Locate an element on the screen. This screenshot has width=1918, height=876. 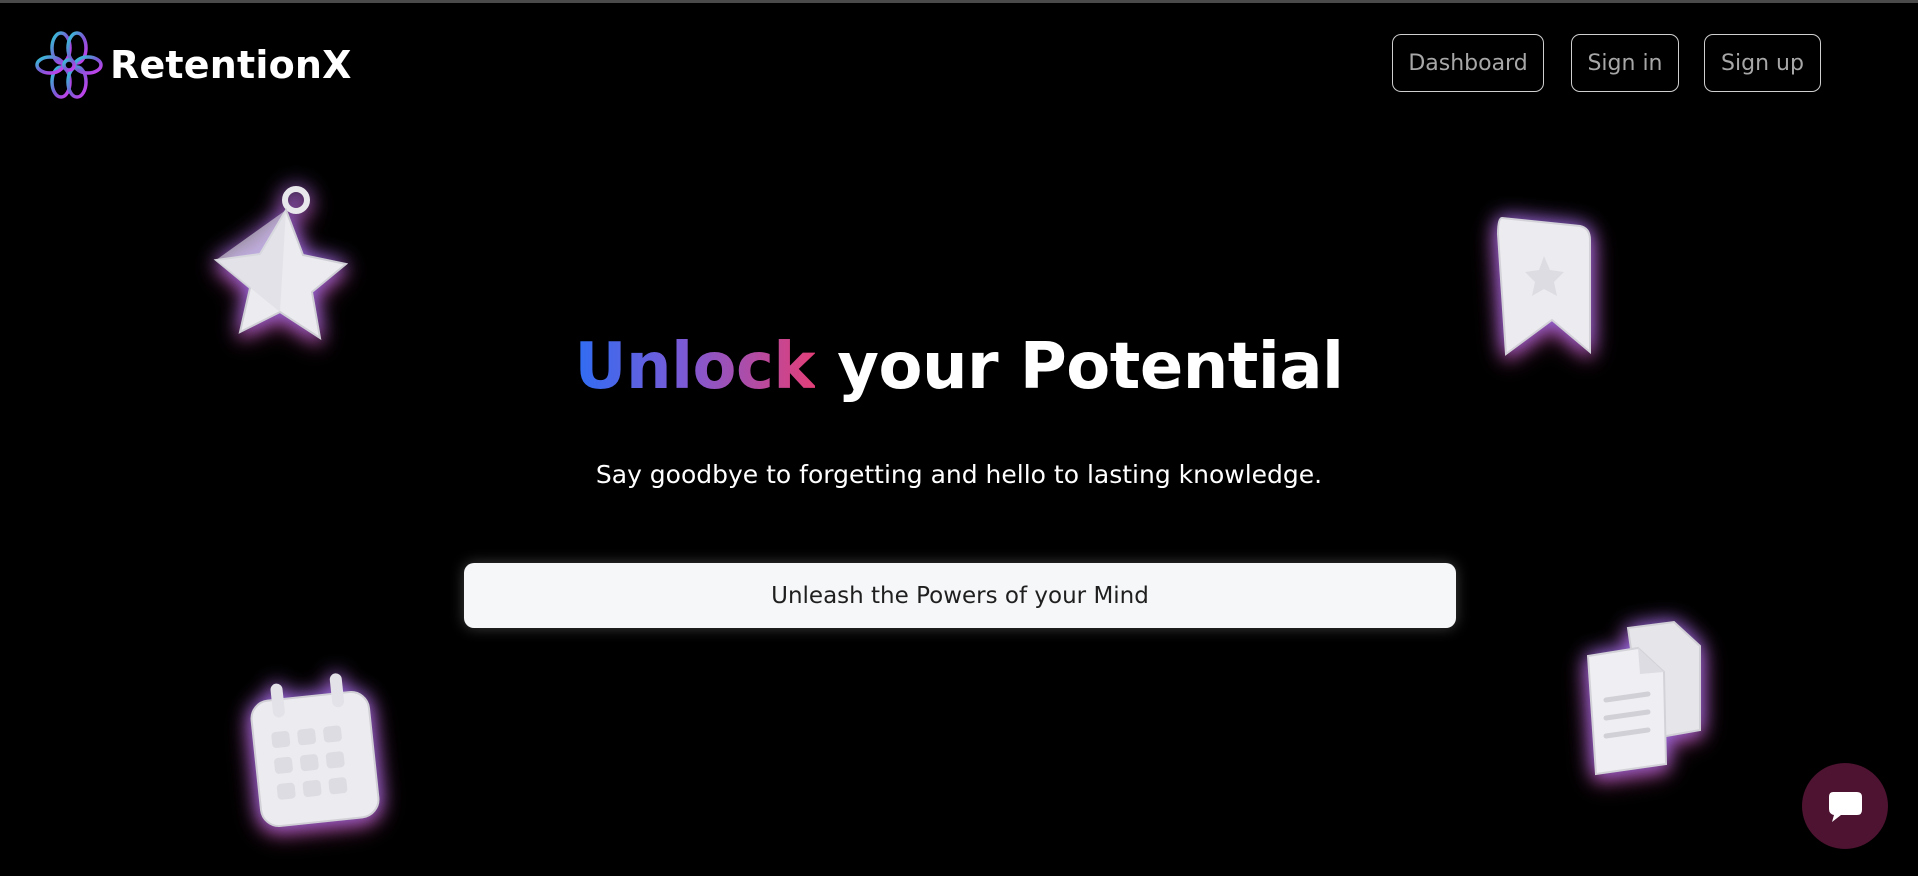
chat-button is located at coordinates (1845, 806).